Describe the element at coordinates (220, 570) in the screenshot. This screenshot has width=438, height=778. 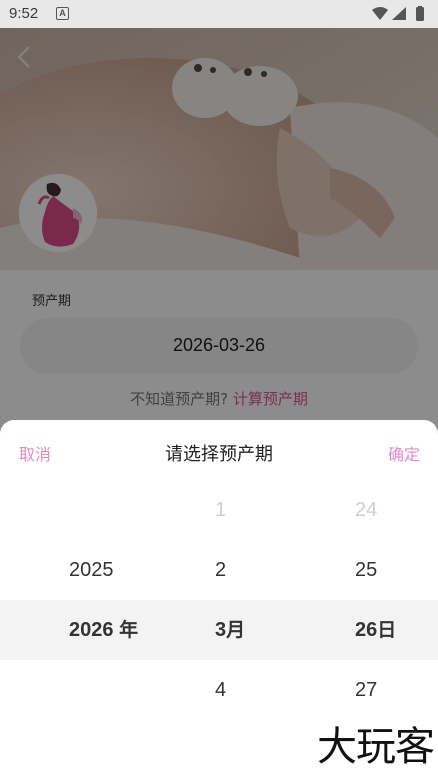
I see `month-option: 2` at that location.